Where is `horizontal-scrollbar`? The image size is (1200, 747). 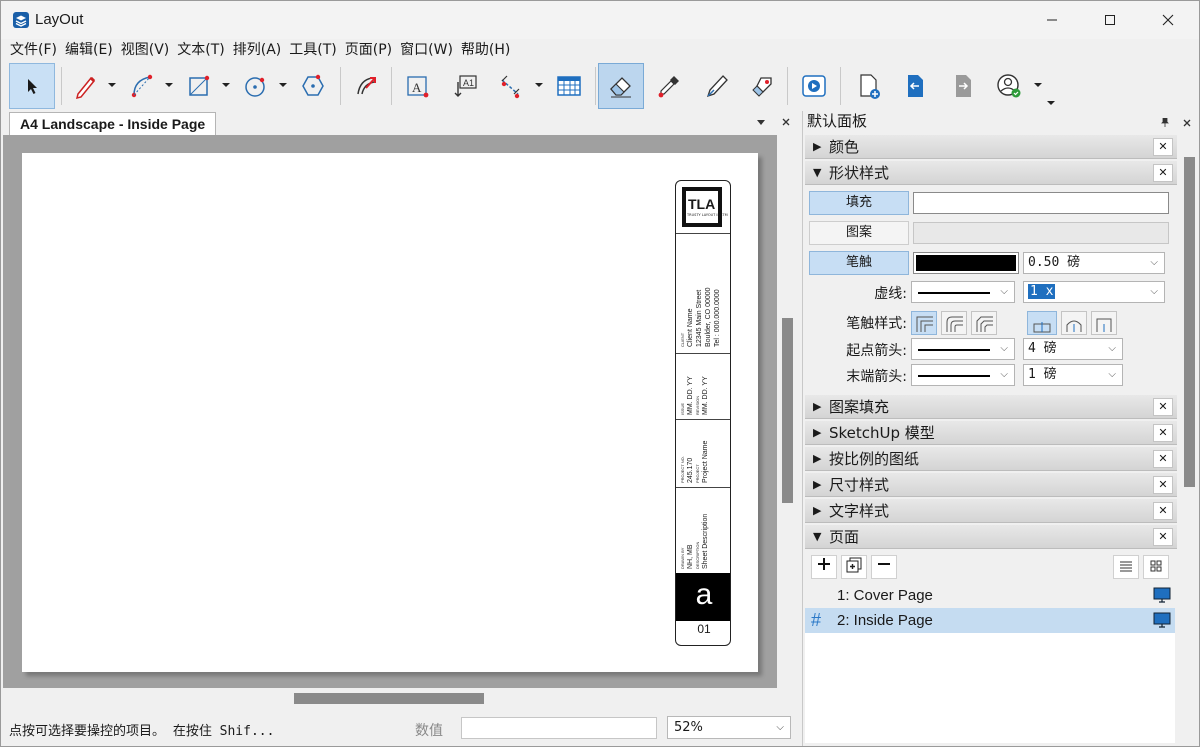
horizontal-scrollbar is located at coordinates (390, 698).